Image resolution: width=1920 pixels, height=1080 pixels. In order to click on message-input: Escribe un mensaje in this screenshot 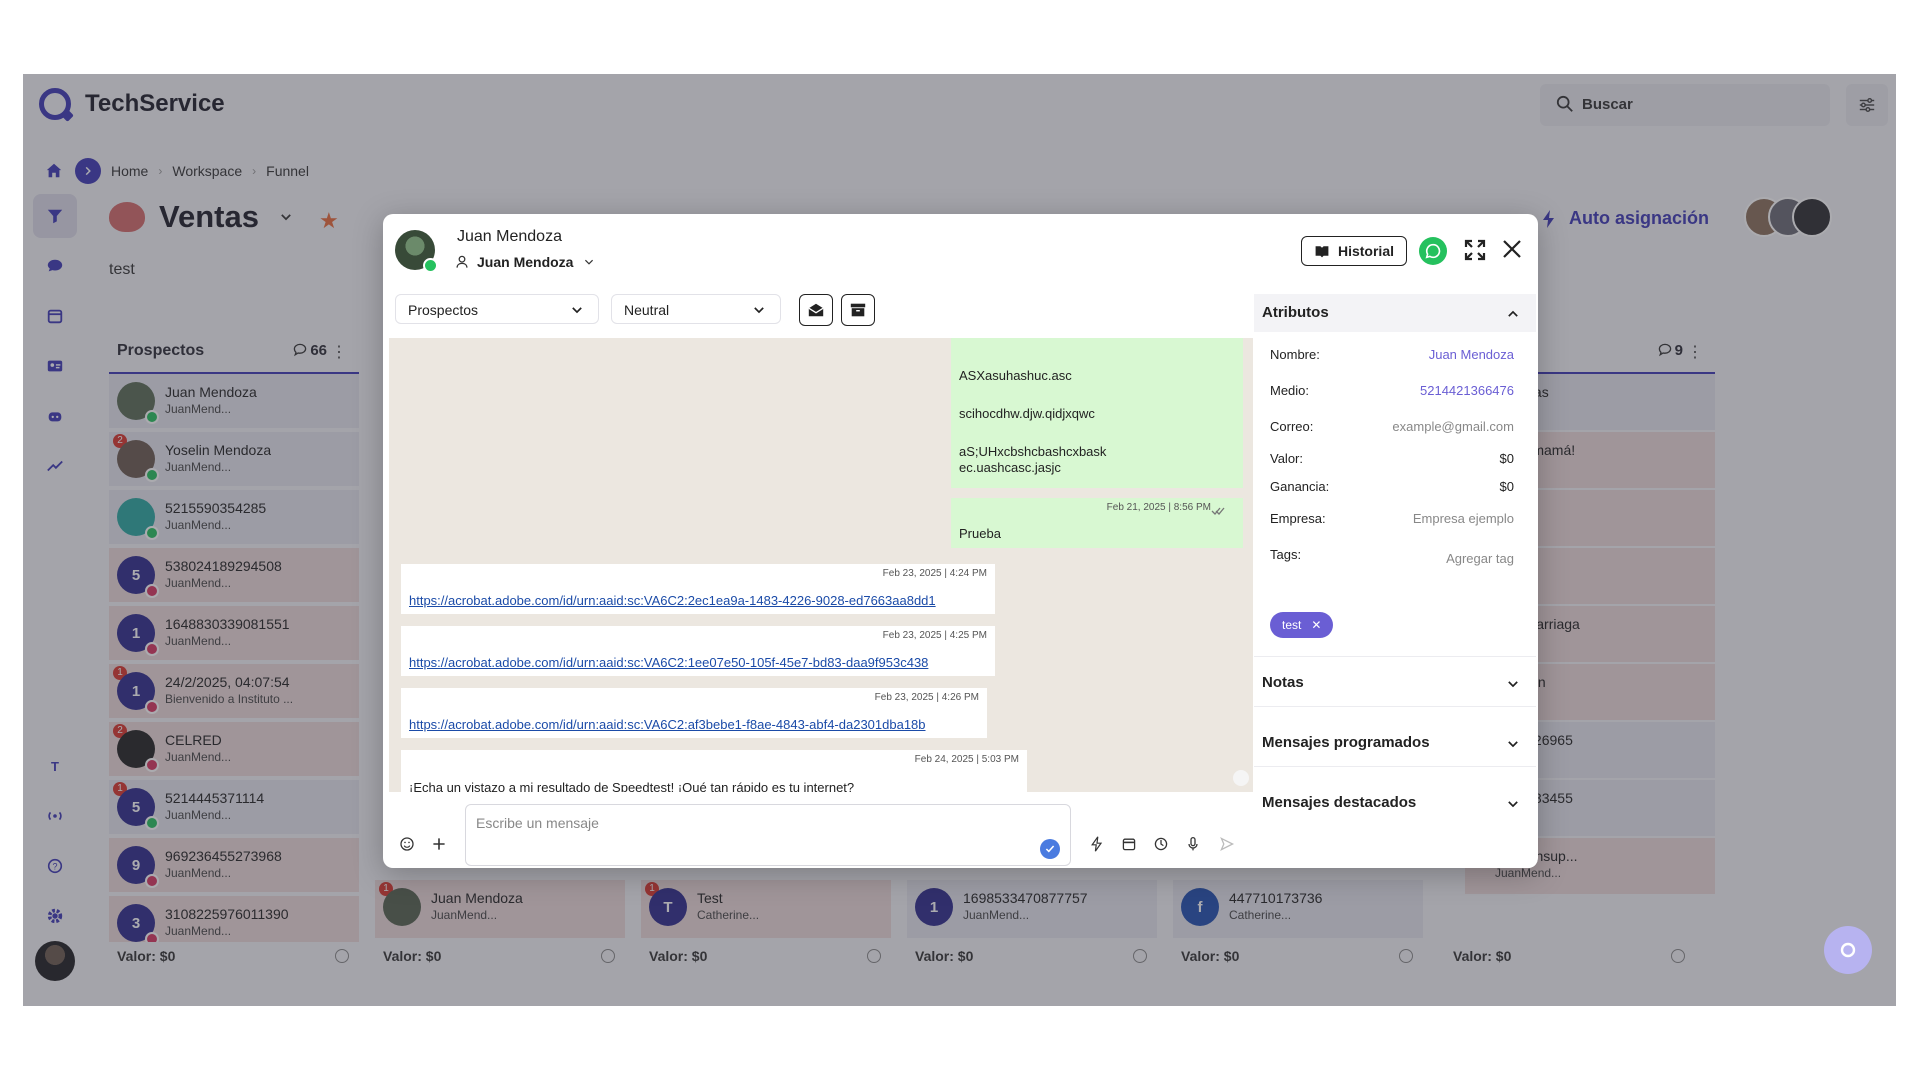, I will do `click(768, 835)`.